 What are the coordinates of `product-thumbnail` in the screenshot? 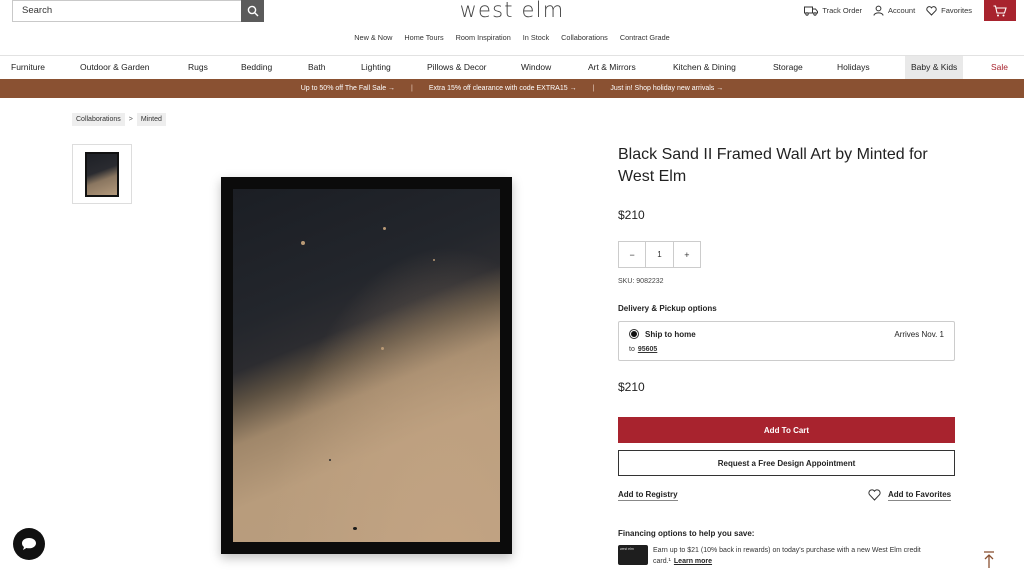 It's located at (102, 174).